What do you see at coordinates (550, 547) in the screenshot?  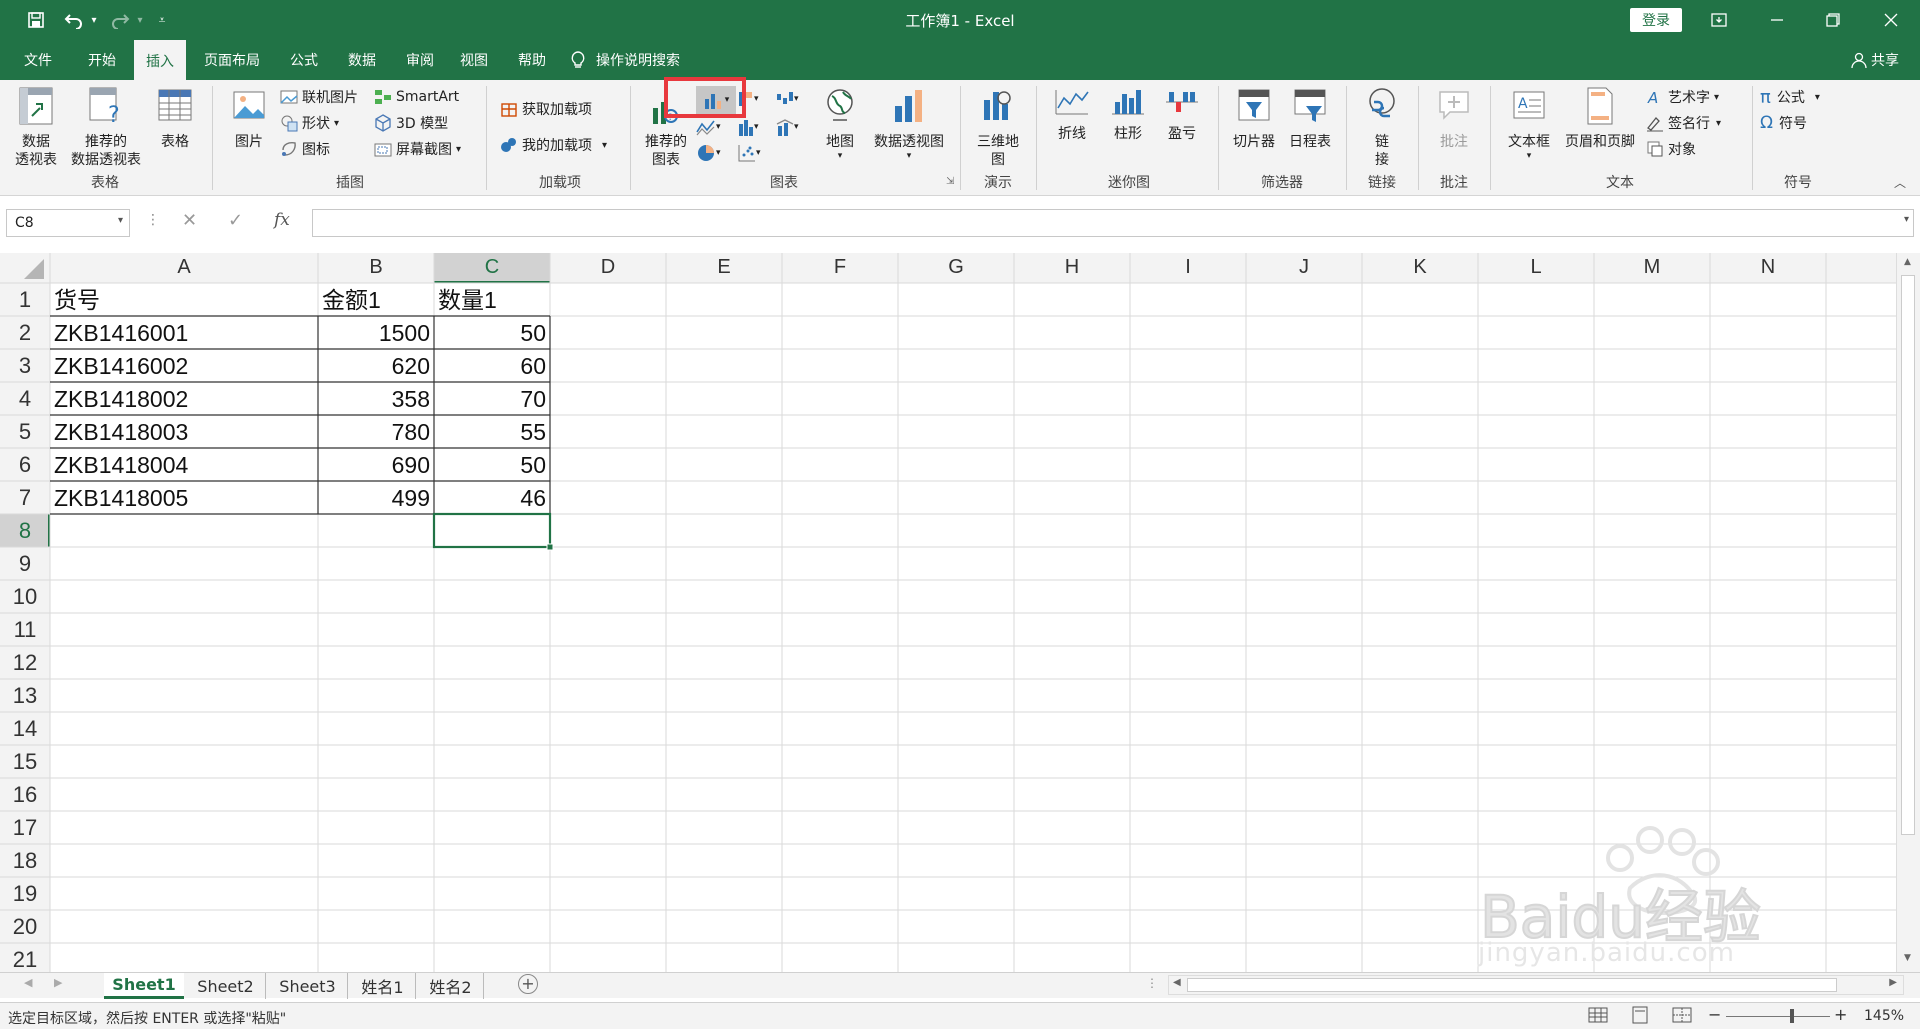 I see `fill-handle` at bounding box center [550, 547].